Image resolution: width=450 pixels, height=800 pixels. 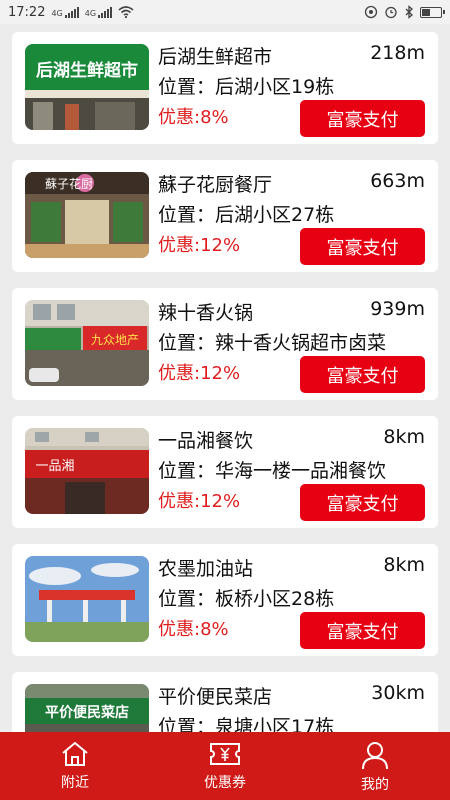 I want to click on store-card: 九众地产 辣十香火锅 939m 位置：辣十香火锅超市卤菜 优惠:12% 富豪支付, so click(x=225, y=344).